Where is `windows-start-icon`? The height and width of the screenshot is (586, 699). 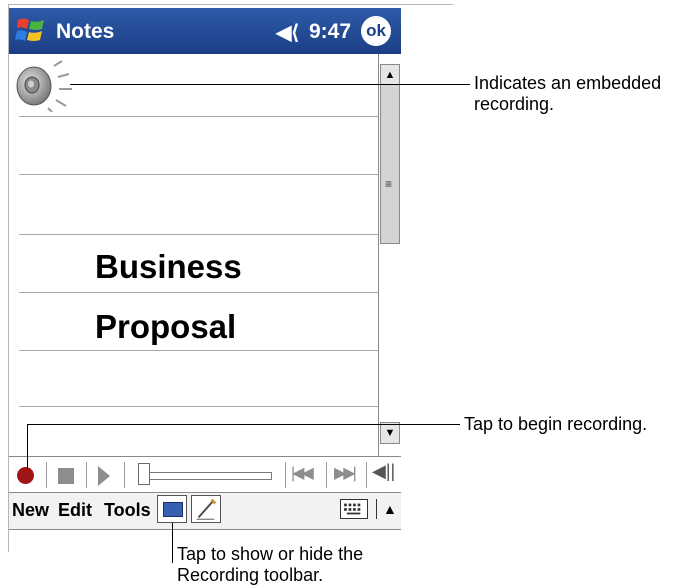 windows-start-icon is located at coordinates (31, 31).